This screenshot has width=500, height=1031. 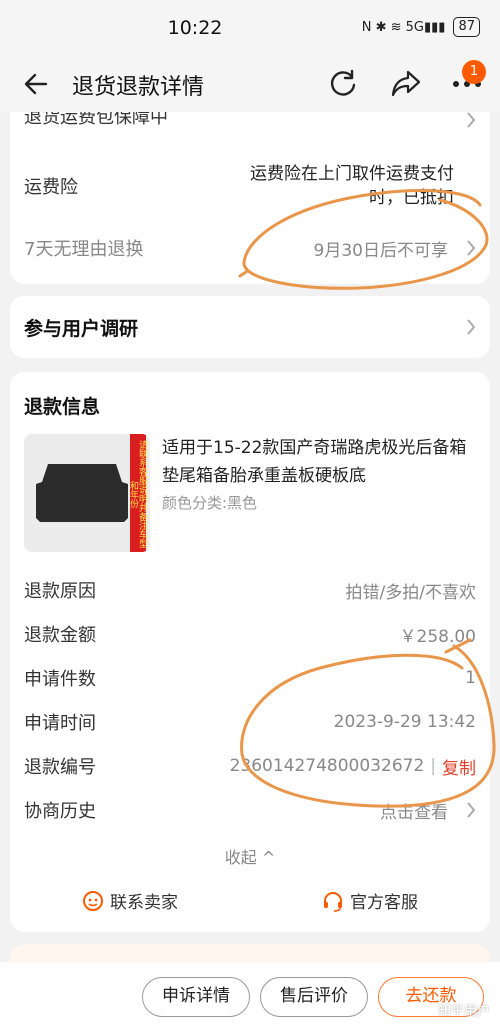 I want to click on negotiation-history-row: 协商历史 点击查看, so click(x=250, y=810).